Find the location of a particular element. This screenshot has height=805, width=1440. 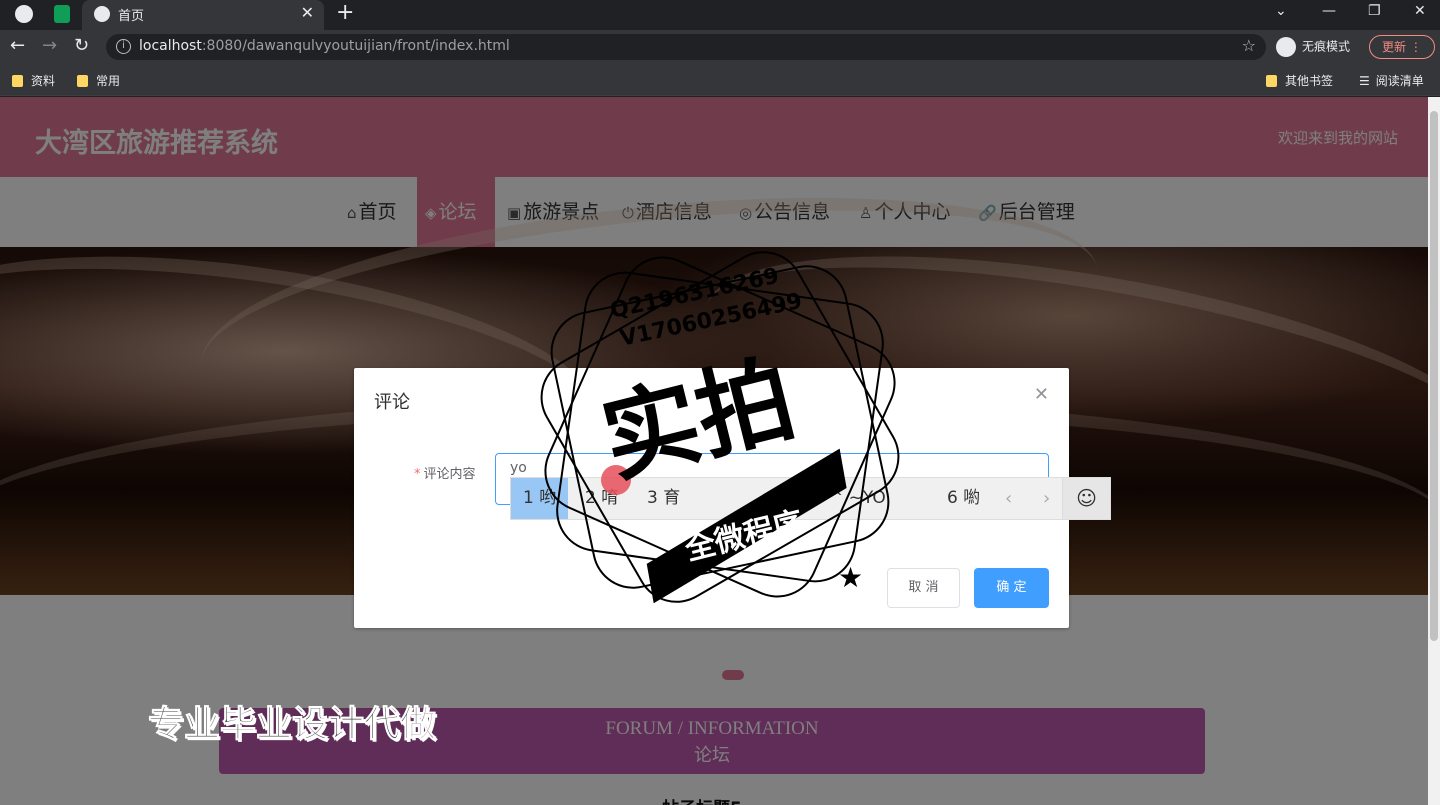

forward-icon: → is located at coordinates (49, 45).